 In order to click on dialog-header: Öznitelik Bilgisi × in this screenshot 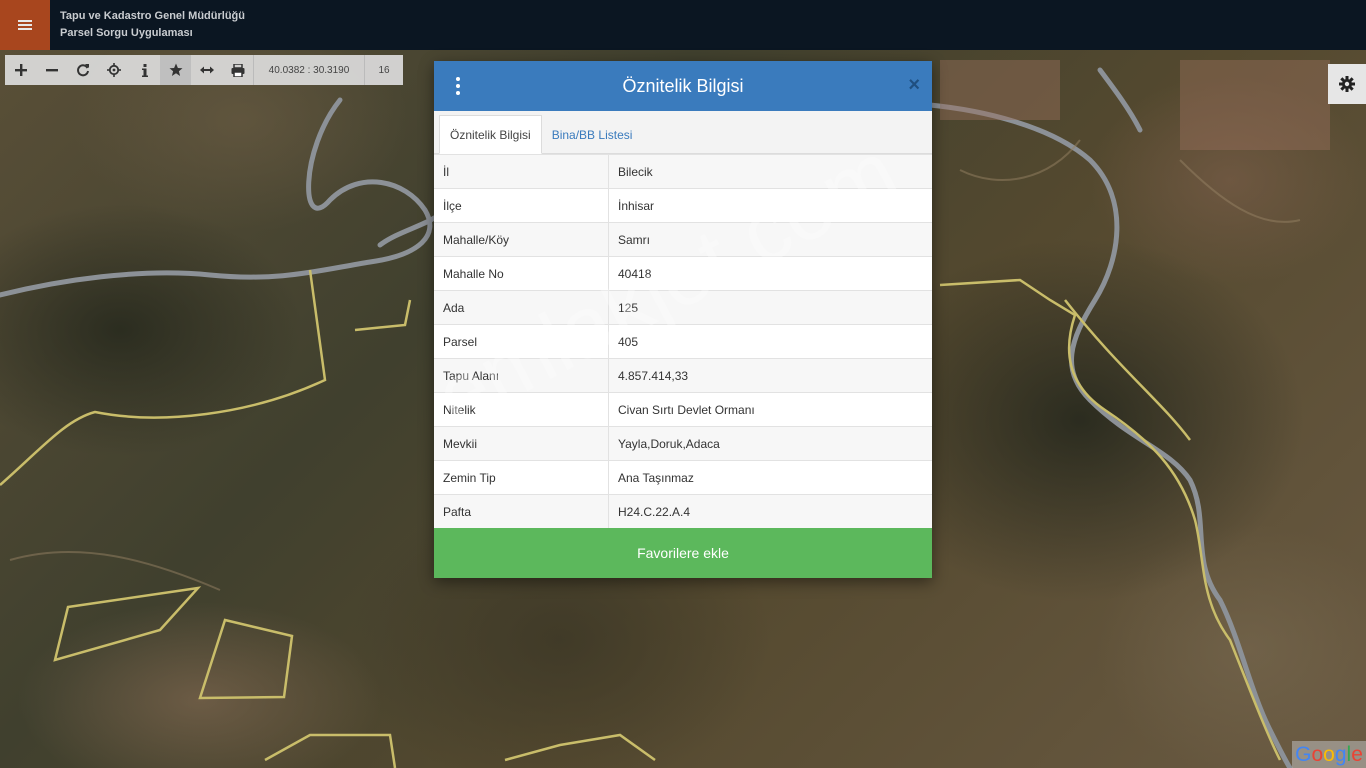, I will do `click(683, 86)`.